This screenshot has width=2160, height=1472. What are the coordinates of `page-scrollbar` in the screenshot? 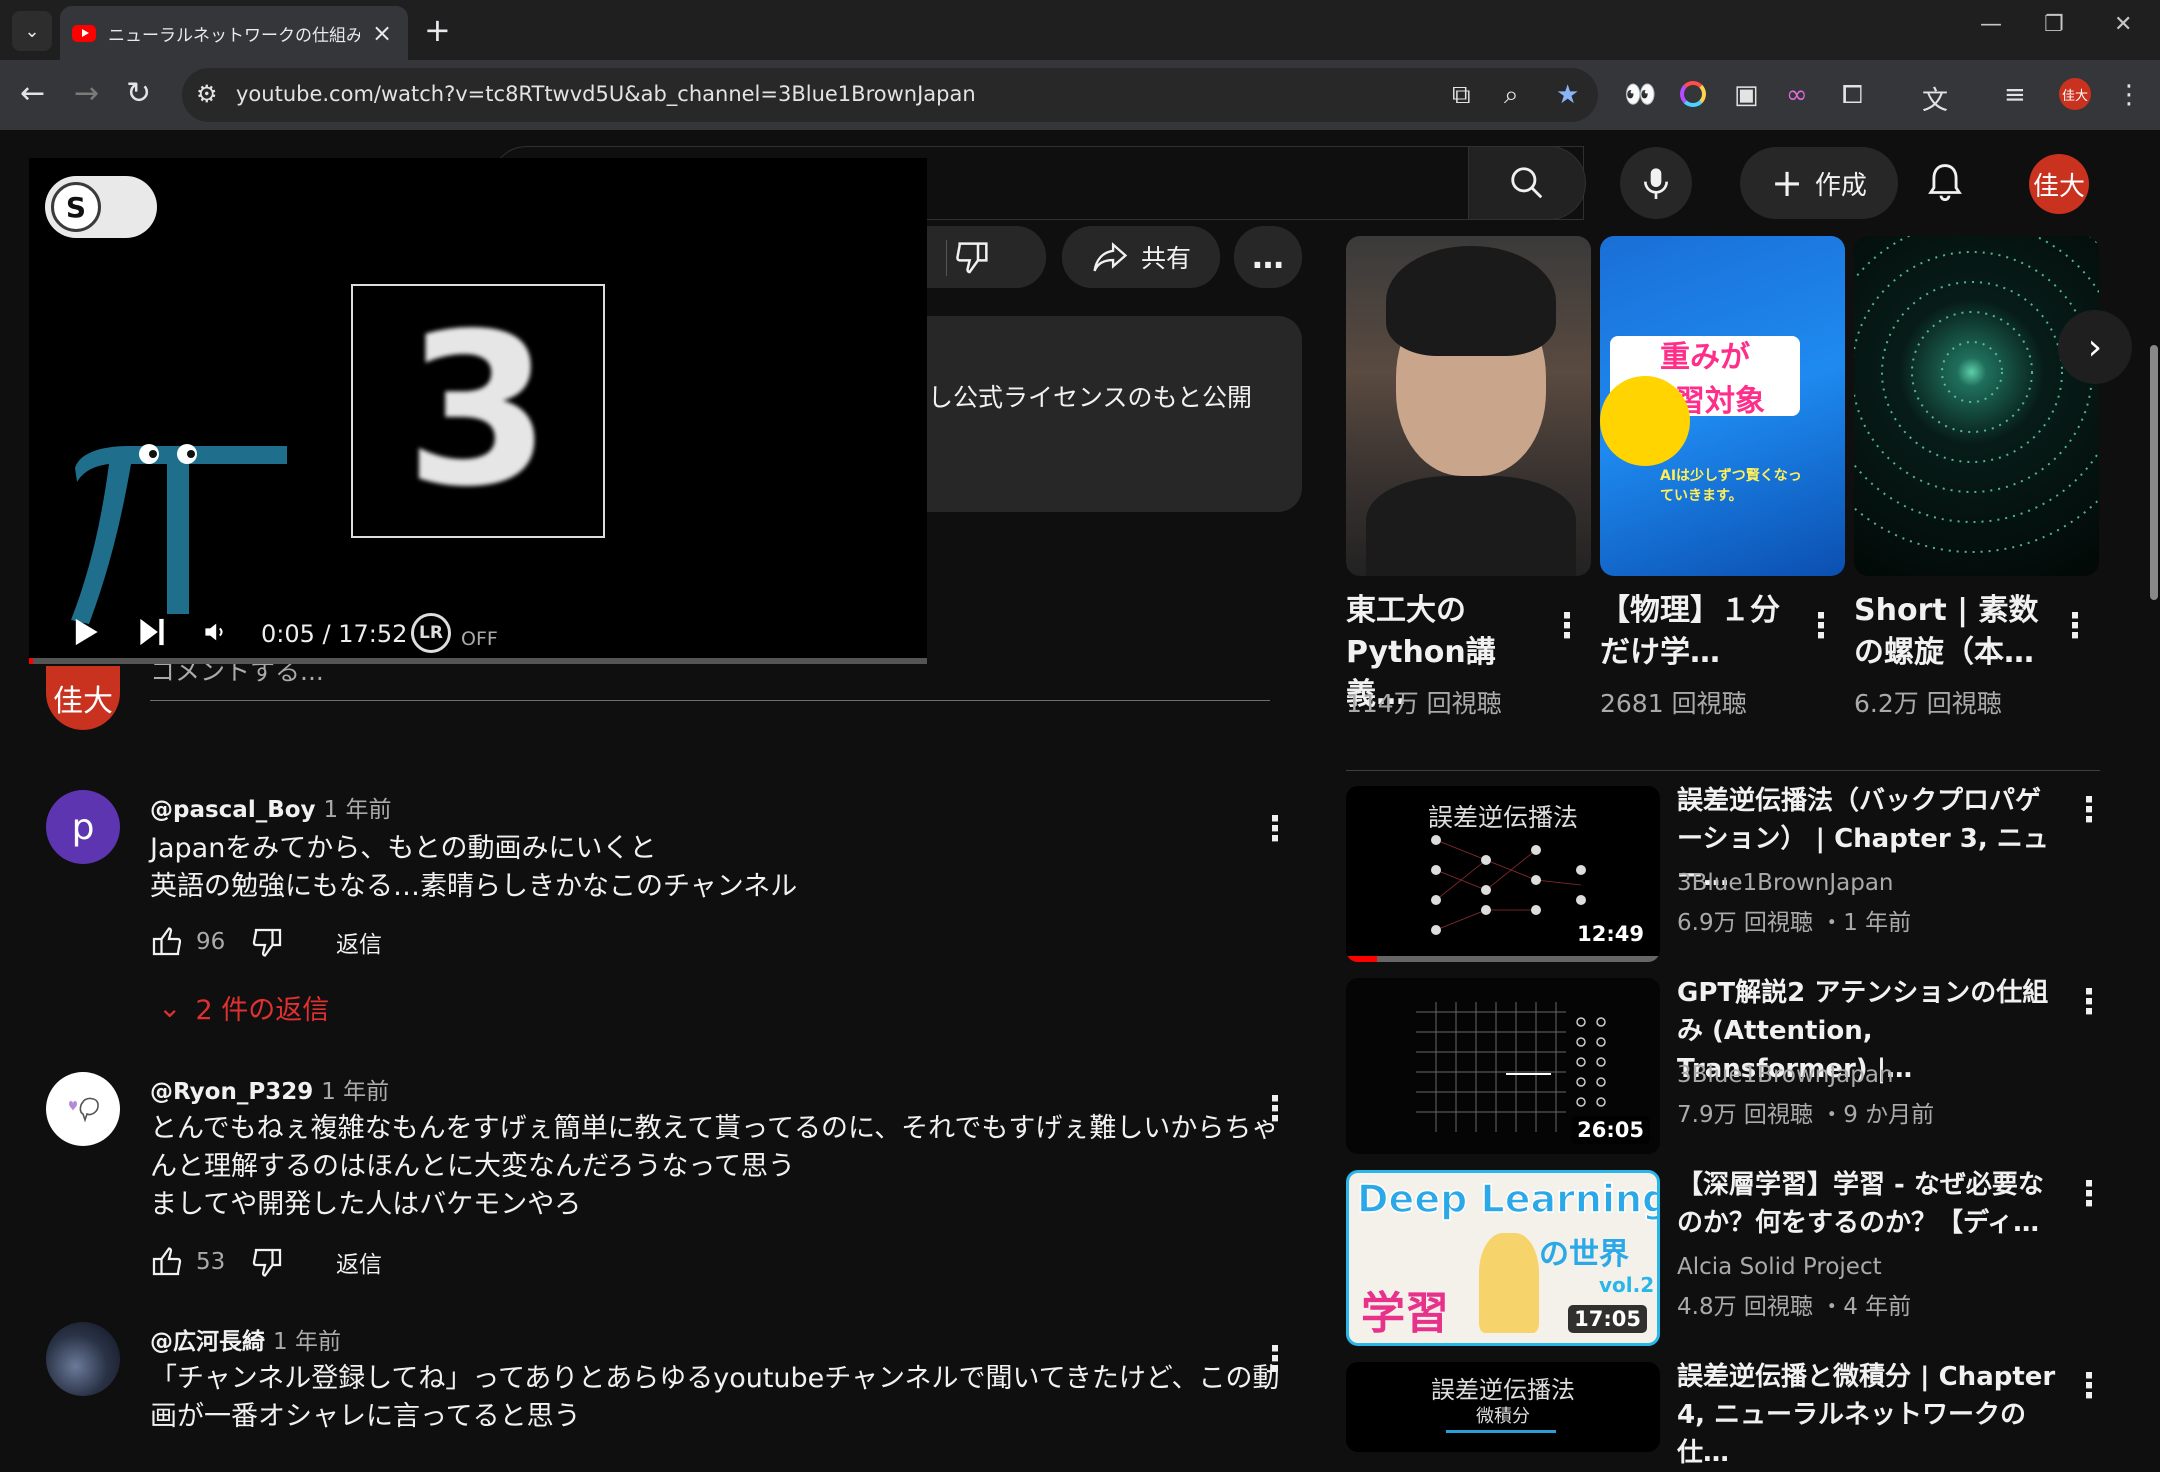 It's located at (2154, 787).